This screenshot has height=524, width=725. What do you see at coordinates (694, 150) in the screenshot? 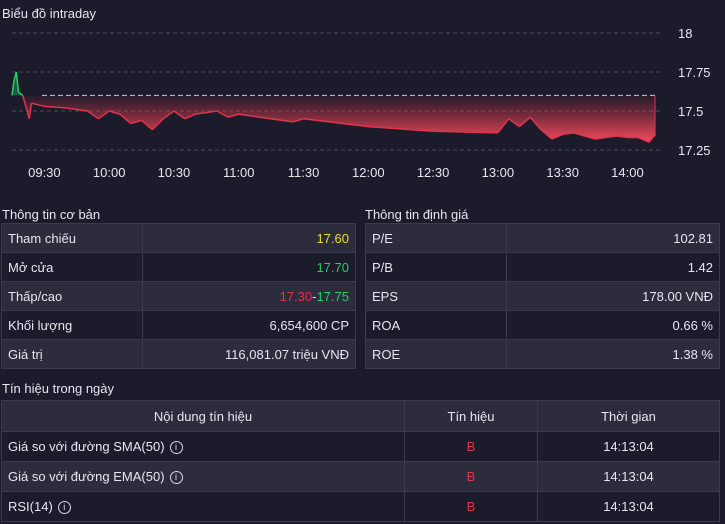
I see `y-tick-label: 17.25` at bounding box center [694, 150].